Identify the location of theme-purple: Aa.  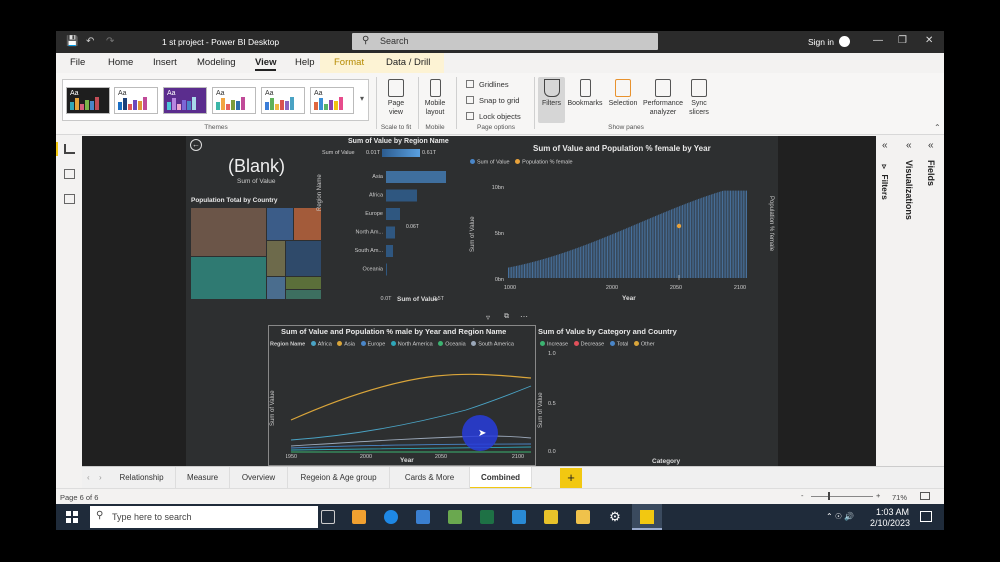
(185, 100).